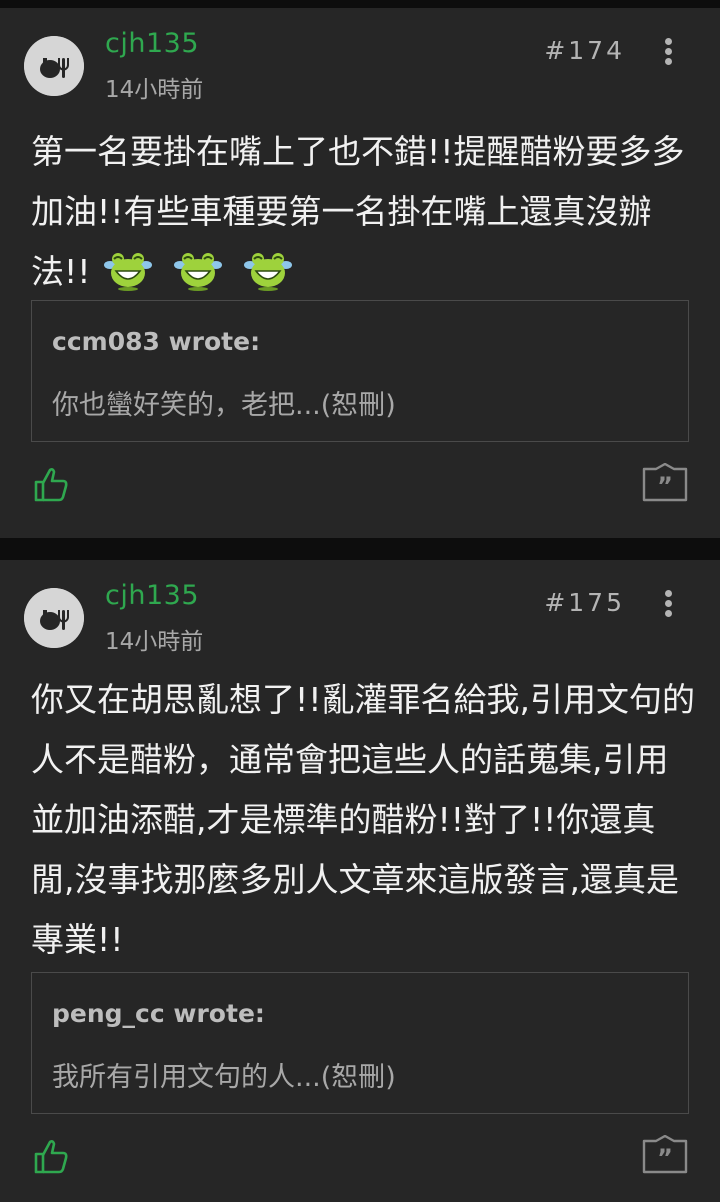 Image resolution: width=720 pixels, height=1202 pixels. What do you see at coordinates (360, 371) in the screenshot?
I see `quote-box: ccm083 wrote: 你也蠻好笑的，老把...(恕刪)` at bounding box center [360, 371].